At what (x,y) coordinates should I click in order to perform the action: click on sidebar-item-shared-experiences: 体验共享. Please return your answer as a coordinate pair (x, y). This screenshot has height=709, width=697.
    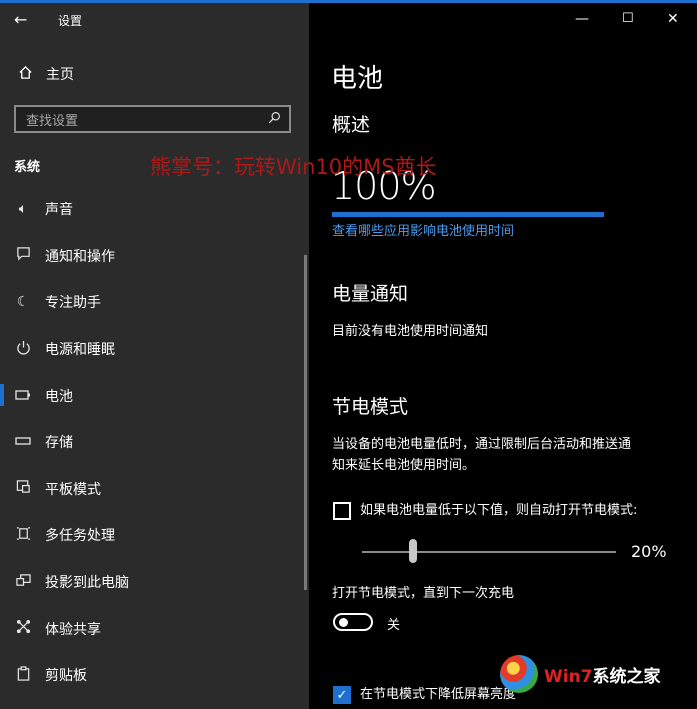
    Looking at the image, I should click on (154, 628).